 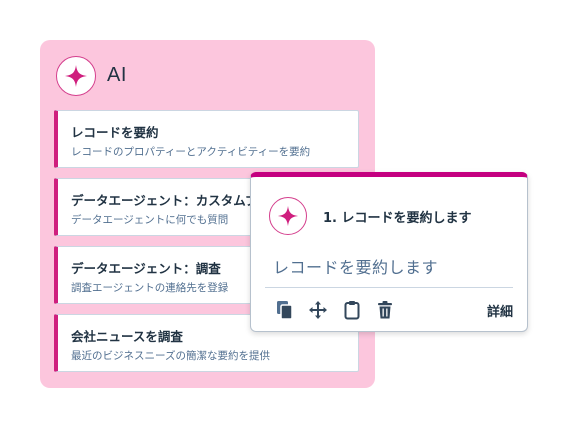 I want to click on action-card-title: データエージェント：調査, so click(x=146, y=268).